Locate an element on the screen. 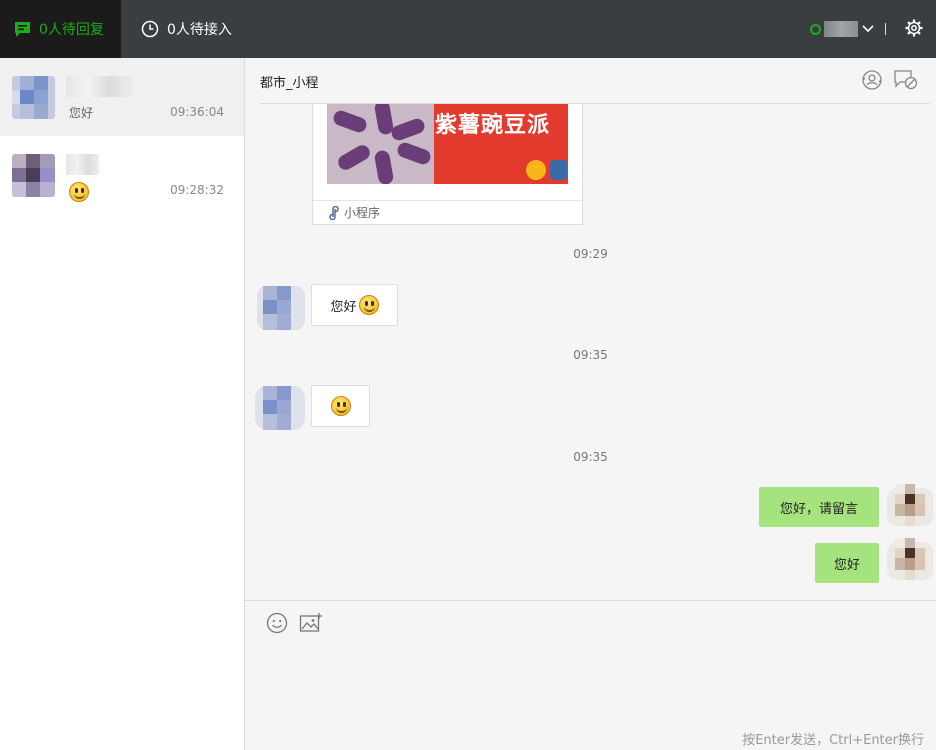 The image size is (936, 750). outgoing-message-bubble: 您好，请留言 is located at coordinates (819, 507).